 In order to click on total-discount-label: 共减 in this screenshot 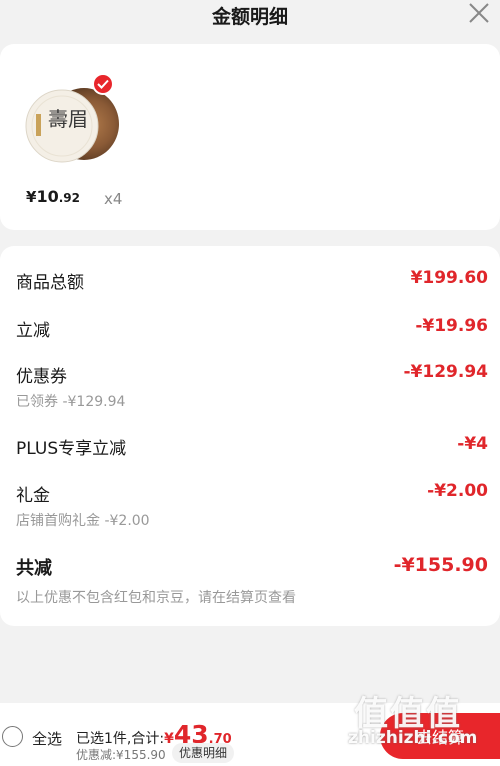, I will do `click(34, 568)`.